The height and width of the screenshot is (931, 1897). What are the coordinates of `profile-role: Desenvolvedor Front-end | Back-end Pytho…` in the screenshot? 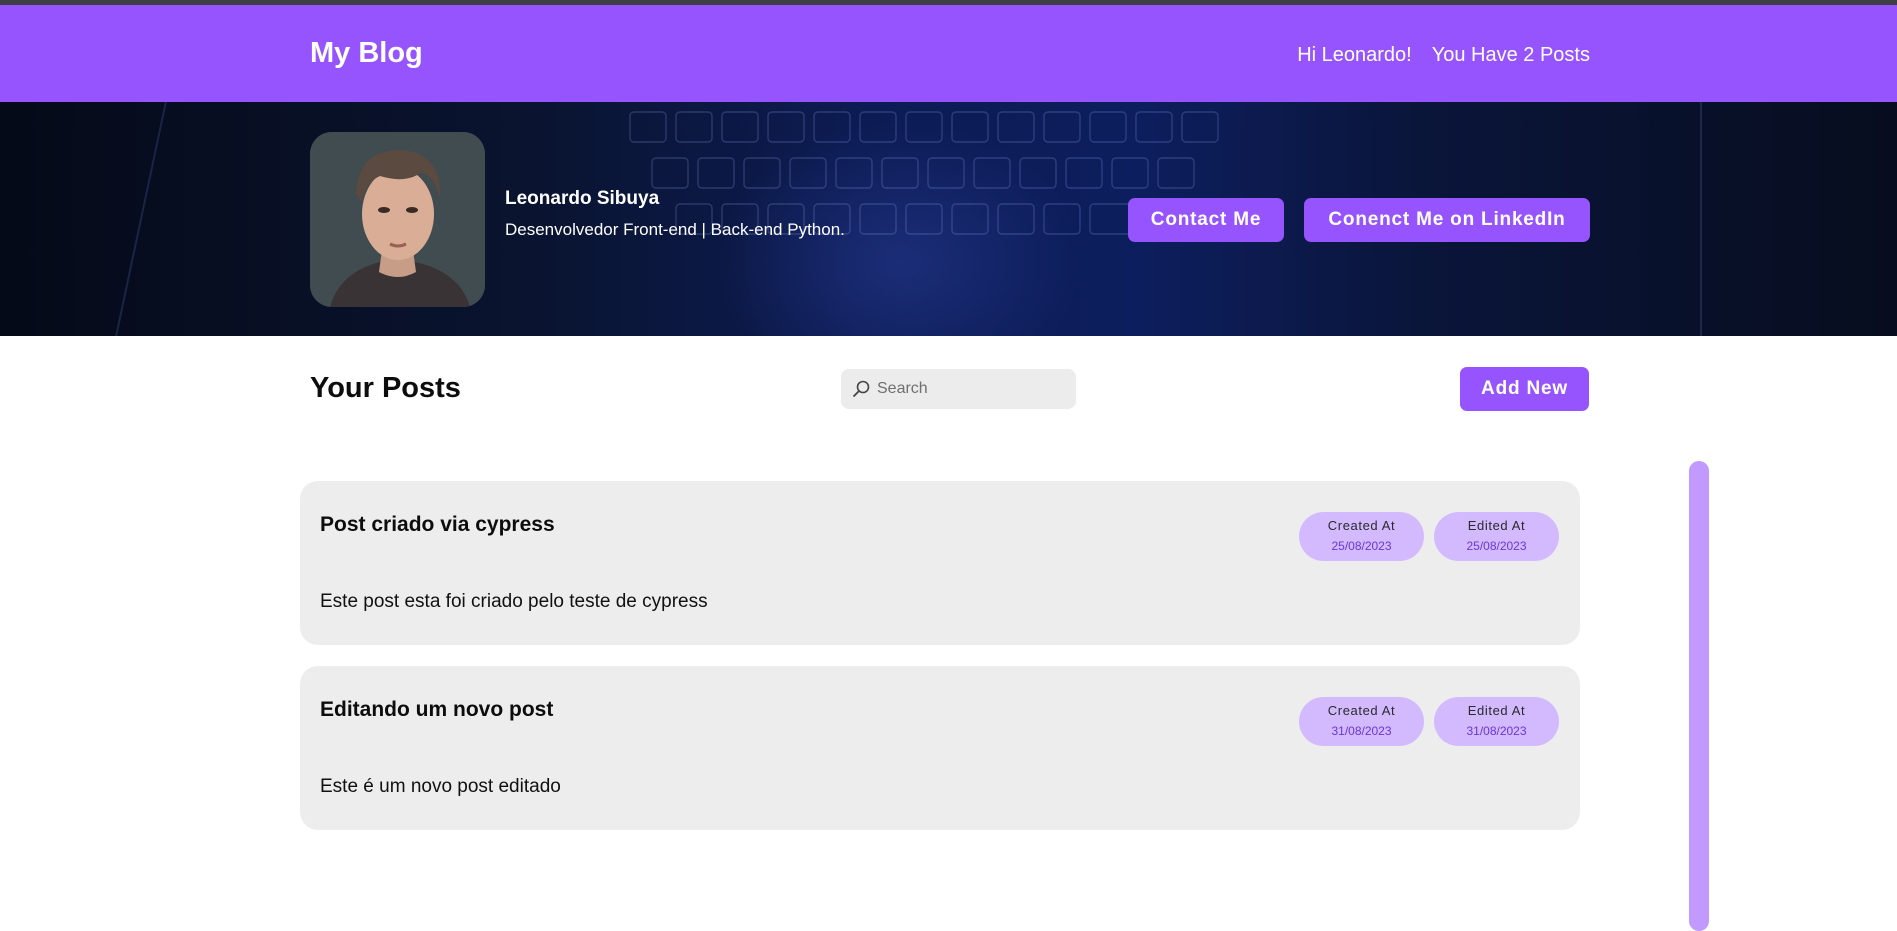 It's located at (675, 229).